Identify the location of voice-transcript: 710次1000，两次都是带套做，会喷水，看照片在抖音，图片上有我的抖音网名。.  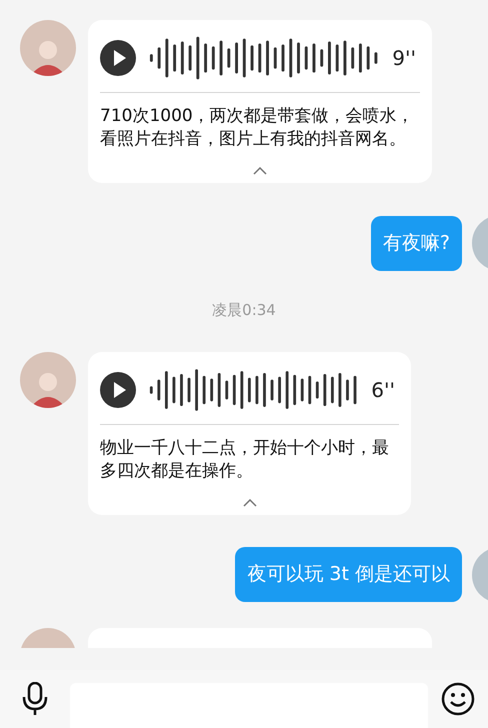
(257, 128).